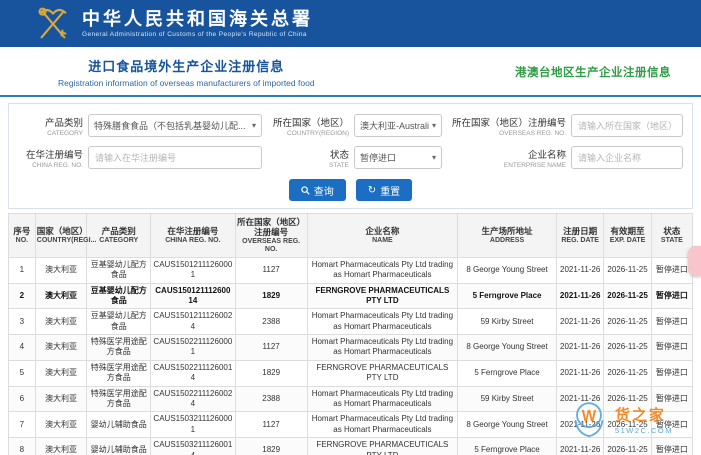 This screenshot has width=701, height=455. What do you see at coordinates (186, 66) in the screenshot?
I see `tab-overseas-title: 进口食品境外生产企业注册信息` at bounding box center [186, 66].